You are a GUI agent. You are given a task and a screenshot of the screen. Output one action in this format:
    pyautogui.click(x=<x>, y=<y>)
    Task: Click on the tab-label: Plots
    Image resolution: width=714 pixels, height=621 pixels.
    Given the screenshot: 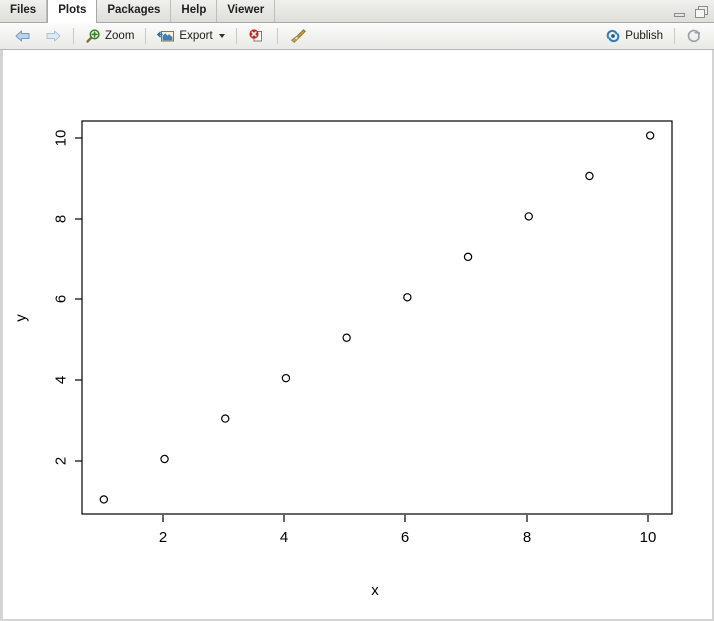 What is the action you would take?
    pyautogui.click(x=72, y=10)
    